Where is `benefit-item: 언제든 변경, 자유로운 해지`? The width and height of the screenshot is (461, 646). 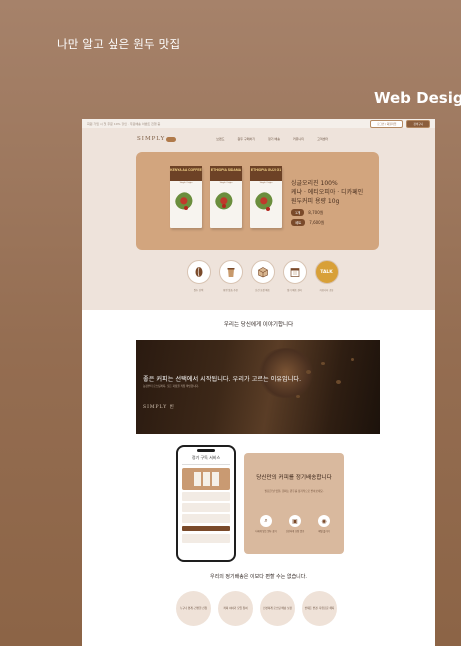
benefit-item: 언제든 변경, 자유로운 해지 is located at coordinates (319, 608).